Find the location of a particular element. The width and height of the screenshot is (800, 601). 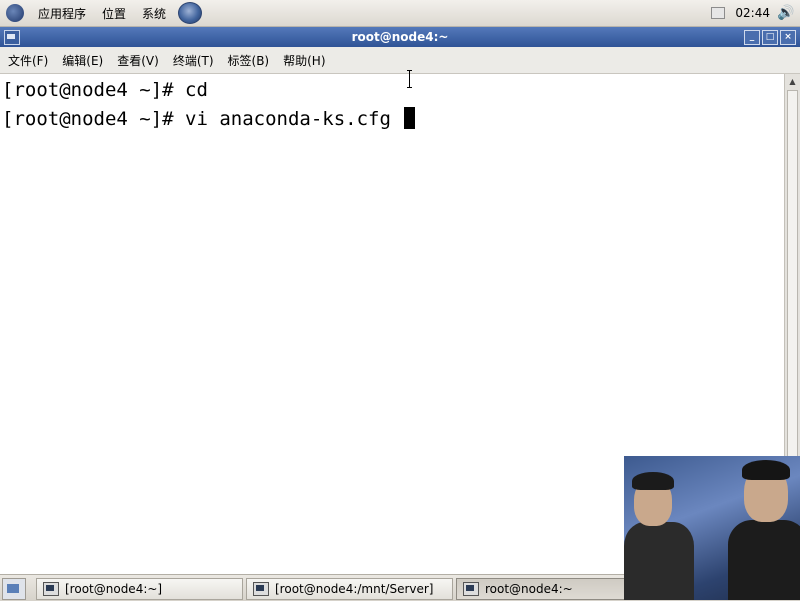

webcam-overlay is located at coordinates (712, 528).